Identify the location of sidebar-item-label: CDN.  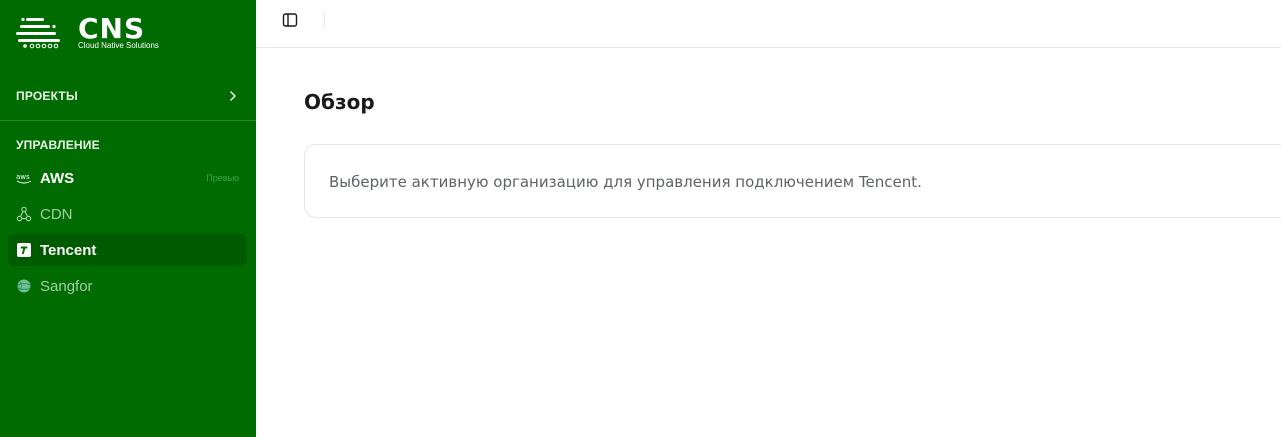
(56, 214).